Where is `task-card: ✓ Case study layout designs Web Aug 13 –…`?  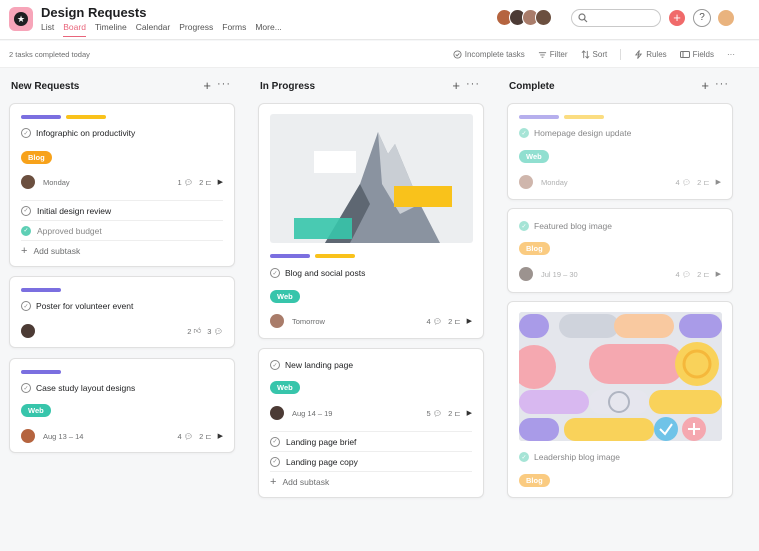 task-card: ✓ Case study layout designs Web Aug 13 –… is located at coordinates (122, 405).